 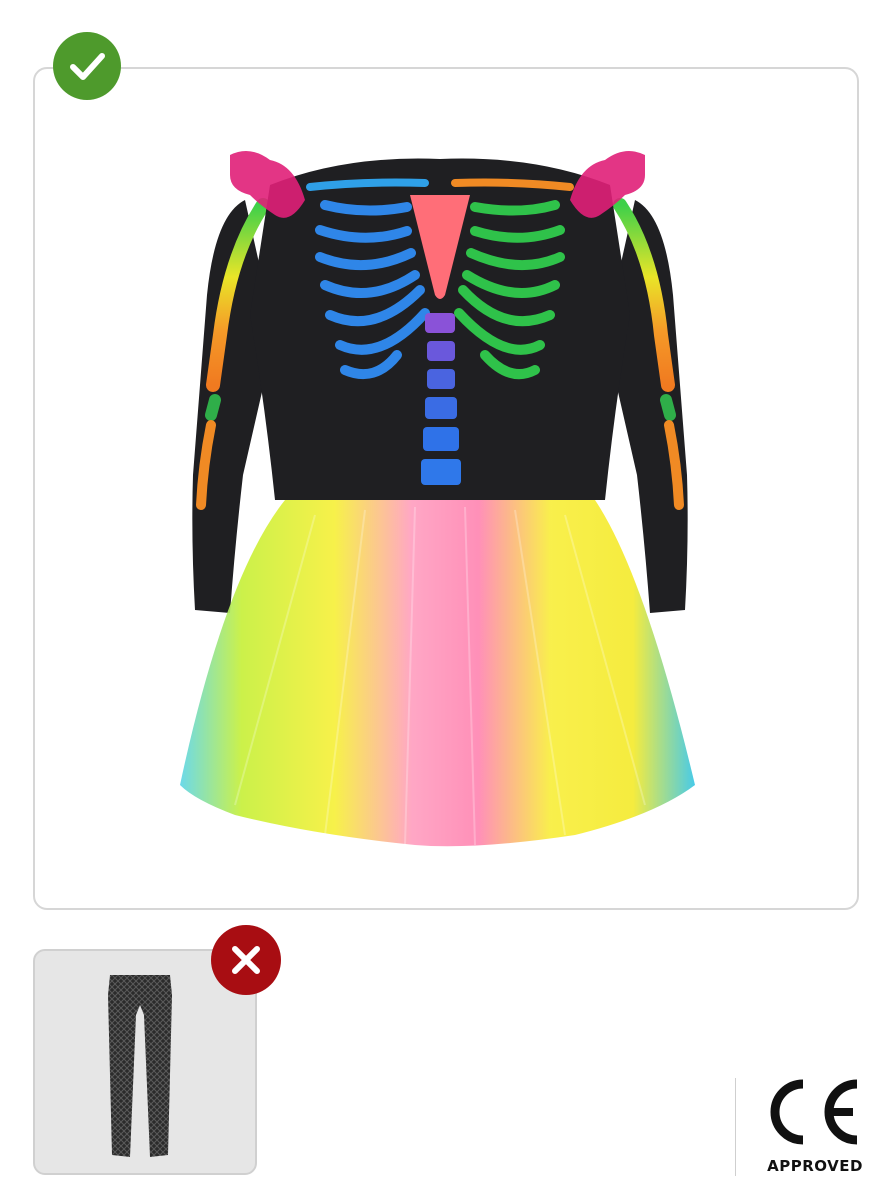 I want to click on check-icon, so click(x=87, y=66).